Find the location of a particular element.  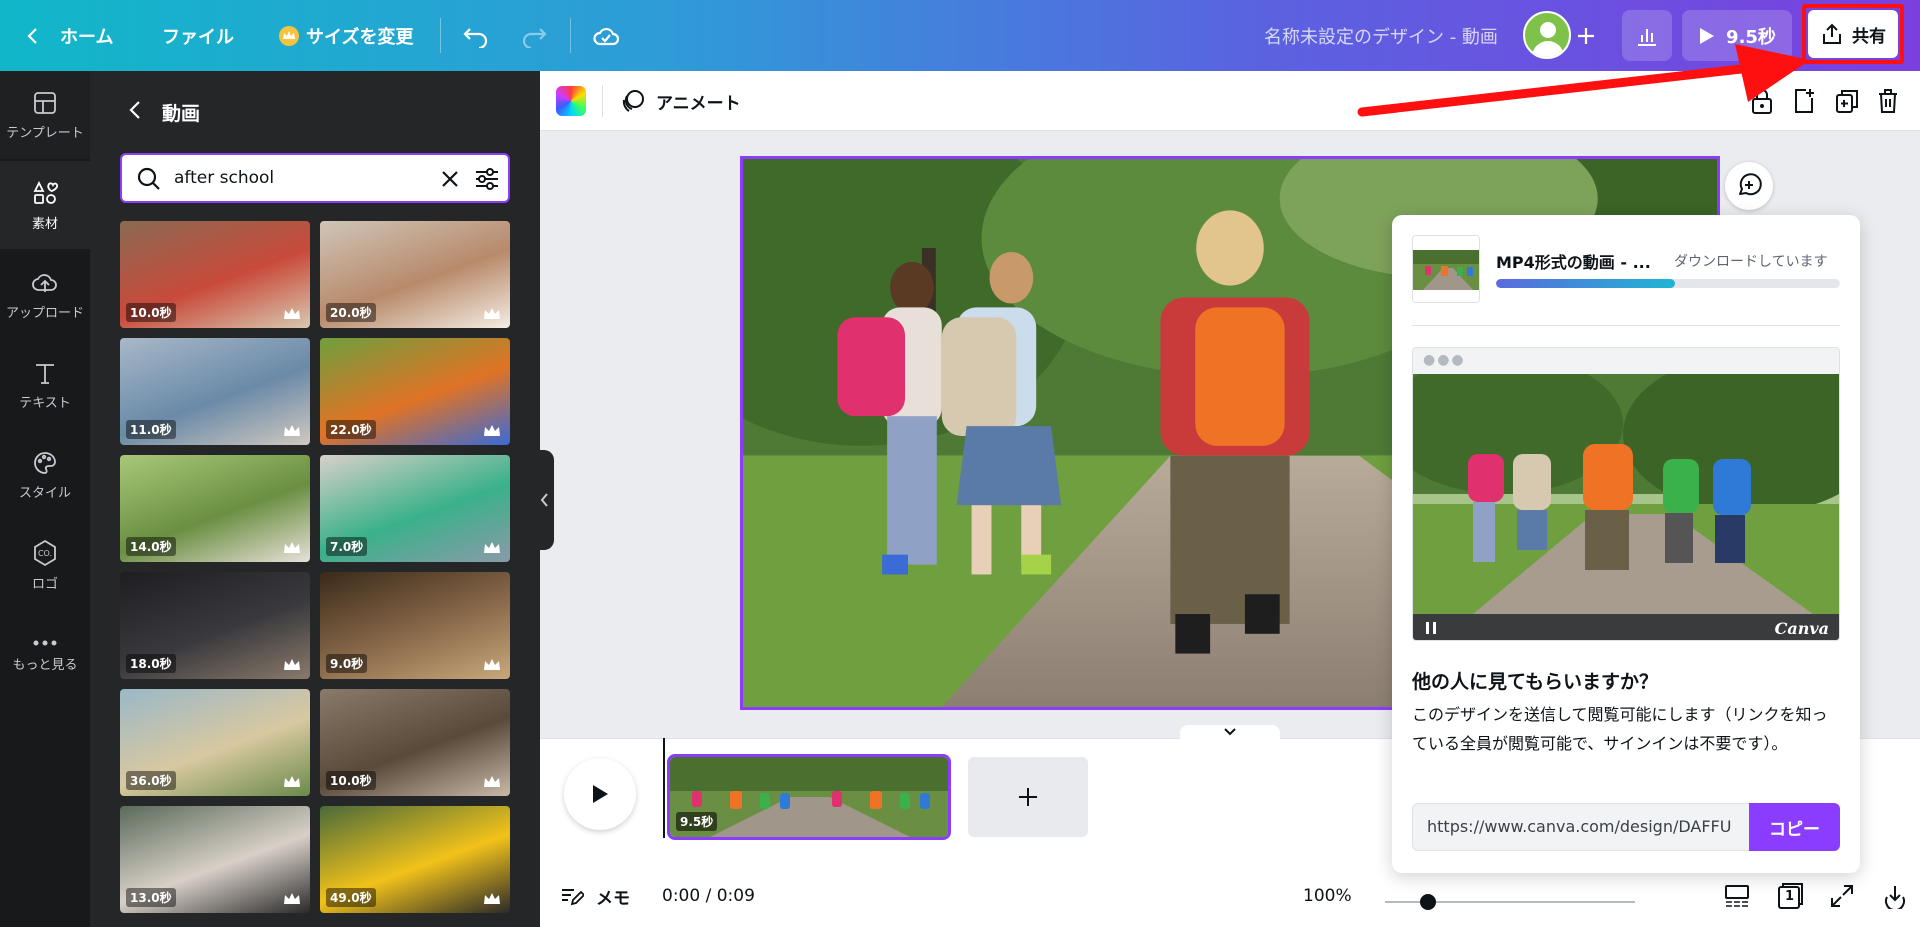

play-button is located at coordinates (600, 794).